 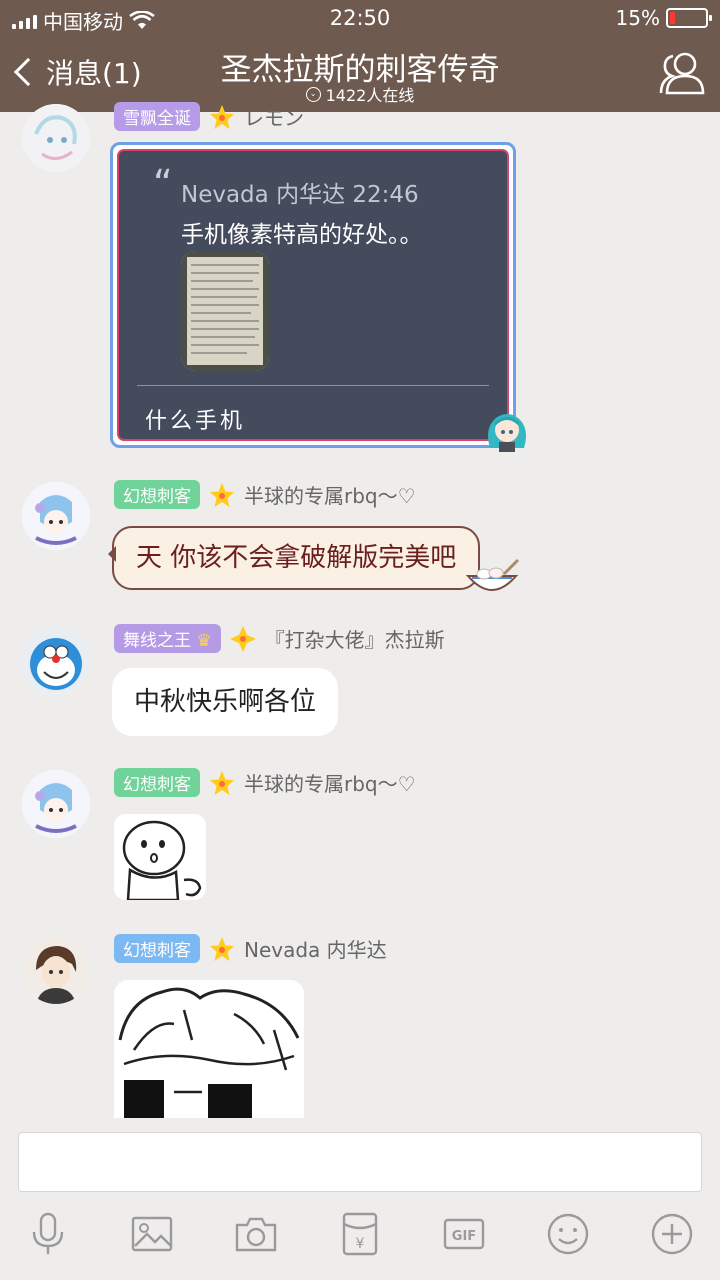 I want to click on svg-text: GIF, so click(x=464, y=1236).